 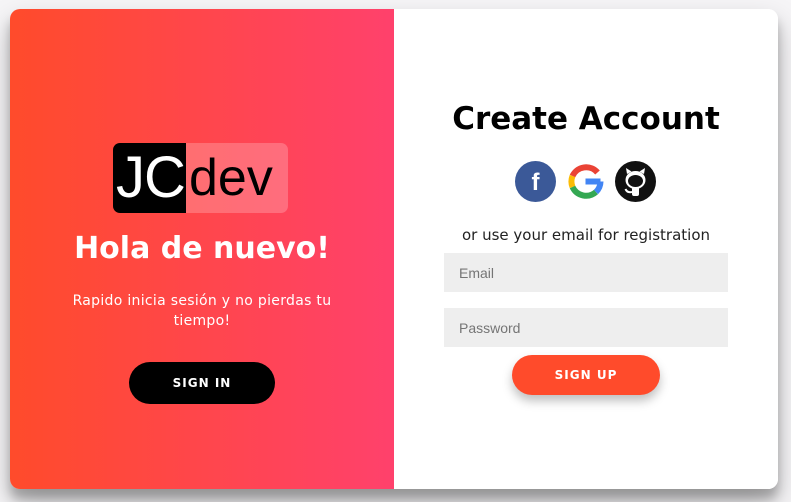 What do you see at coordinates (586, 327) in the screenshot?
I see `password-input` at bounding box center [586, 327].